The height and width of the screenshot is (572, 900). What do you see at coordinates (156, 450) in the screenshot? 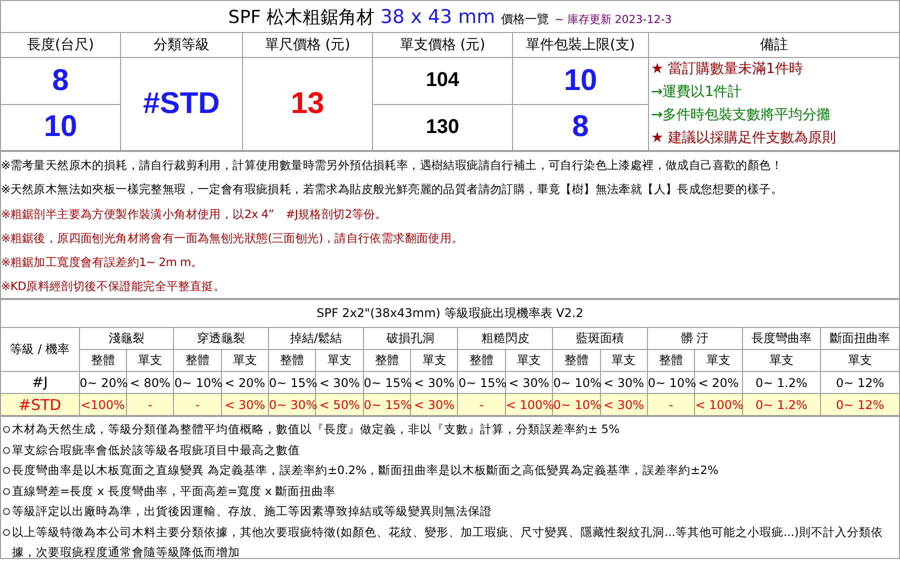
I see `footnote-text: 單支綜合瑕疵率會低於該等級各瑕疵項目中最高之數值` at bounding box center [156, 450].